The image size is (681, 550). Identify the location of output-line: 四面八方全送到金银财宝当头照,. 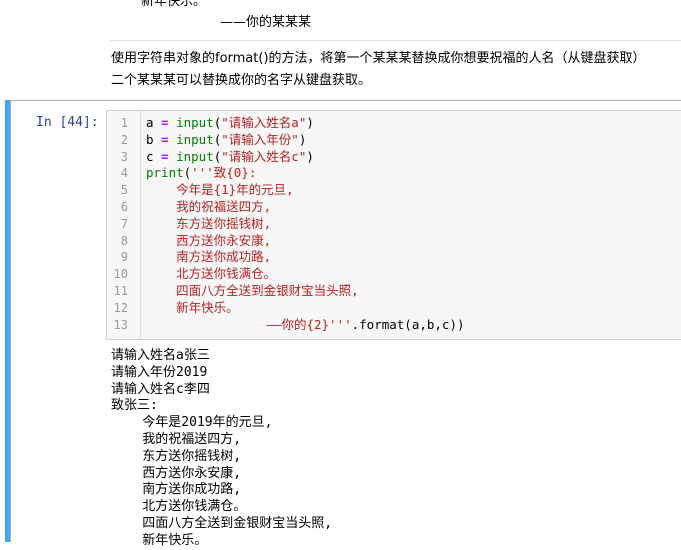
(222, 523).